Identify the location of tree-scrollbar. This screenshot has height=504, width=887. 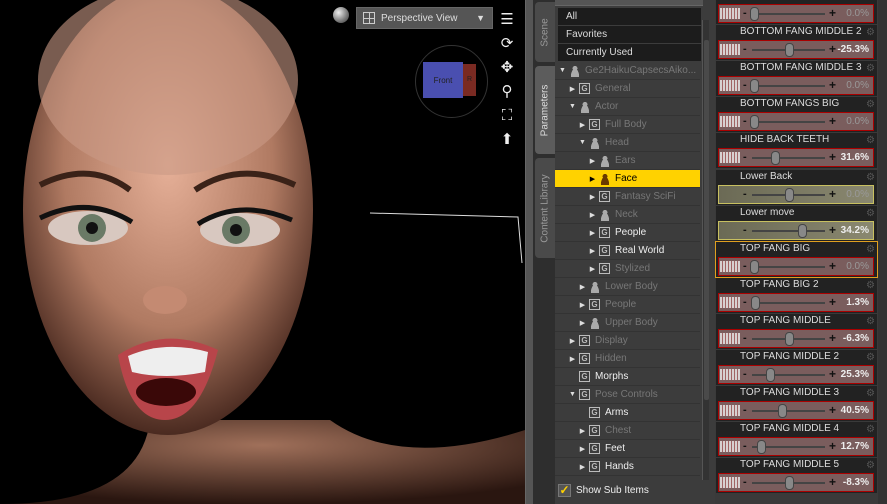
(705, 250).